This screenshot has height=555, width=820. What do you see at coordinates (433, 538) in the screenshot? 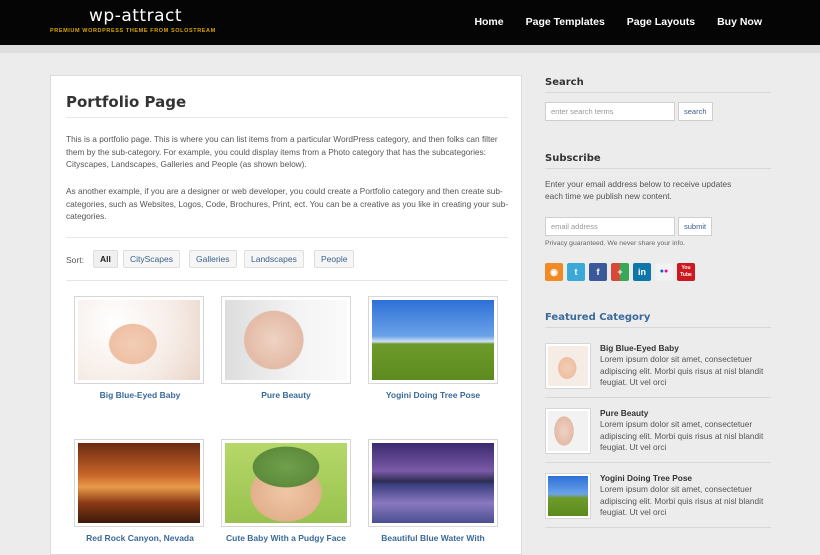
I see `portfolio-caption: Beautiful Blue Water With` at bounding box center [433, 538].